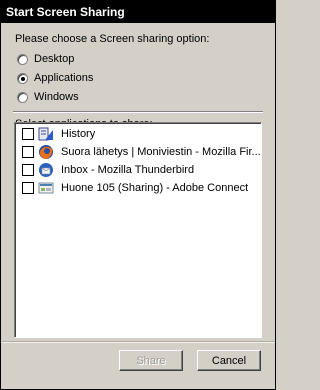 This screenshot has width=320, height=390. What do you see at coordinates (78, 134) in the screenshot?
I see `list-item-label: History` at bounding box center [78, 134].